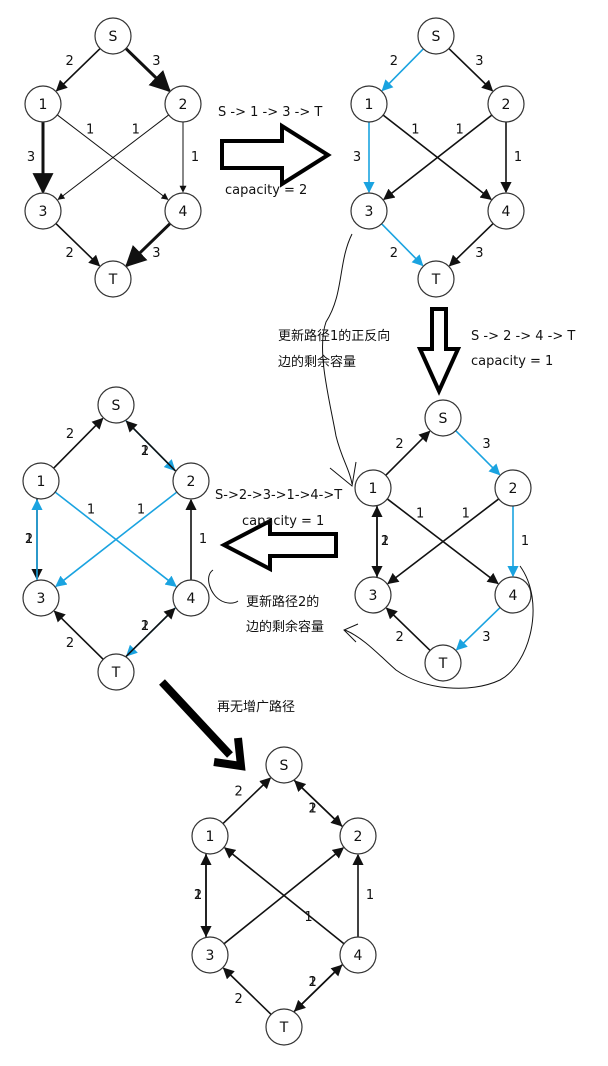 The width and height of the screenshot is (608, 1066). I want to click on edge-label-after1-T-n3: 2, so click(399, 637).